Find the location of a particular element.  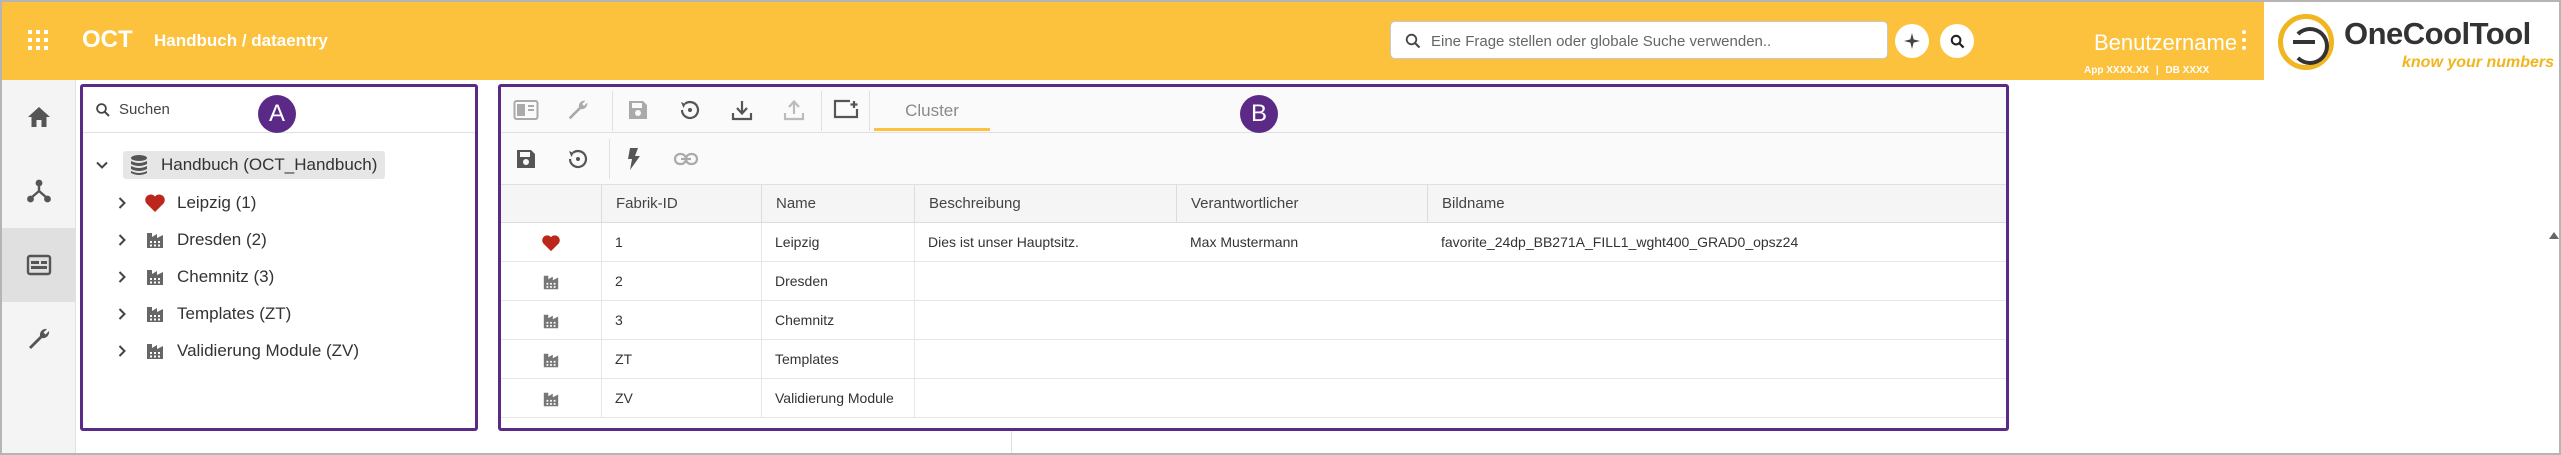

tree-item: Dresden (2) is located at coordinates (190, 240).